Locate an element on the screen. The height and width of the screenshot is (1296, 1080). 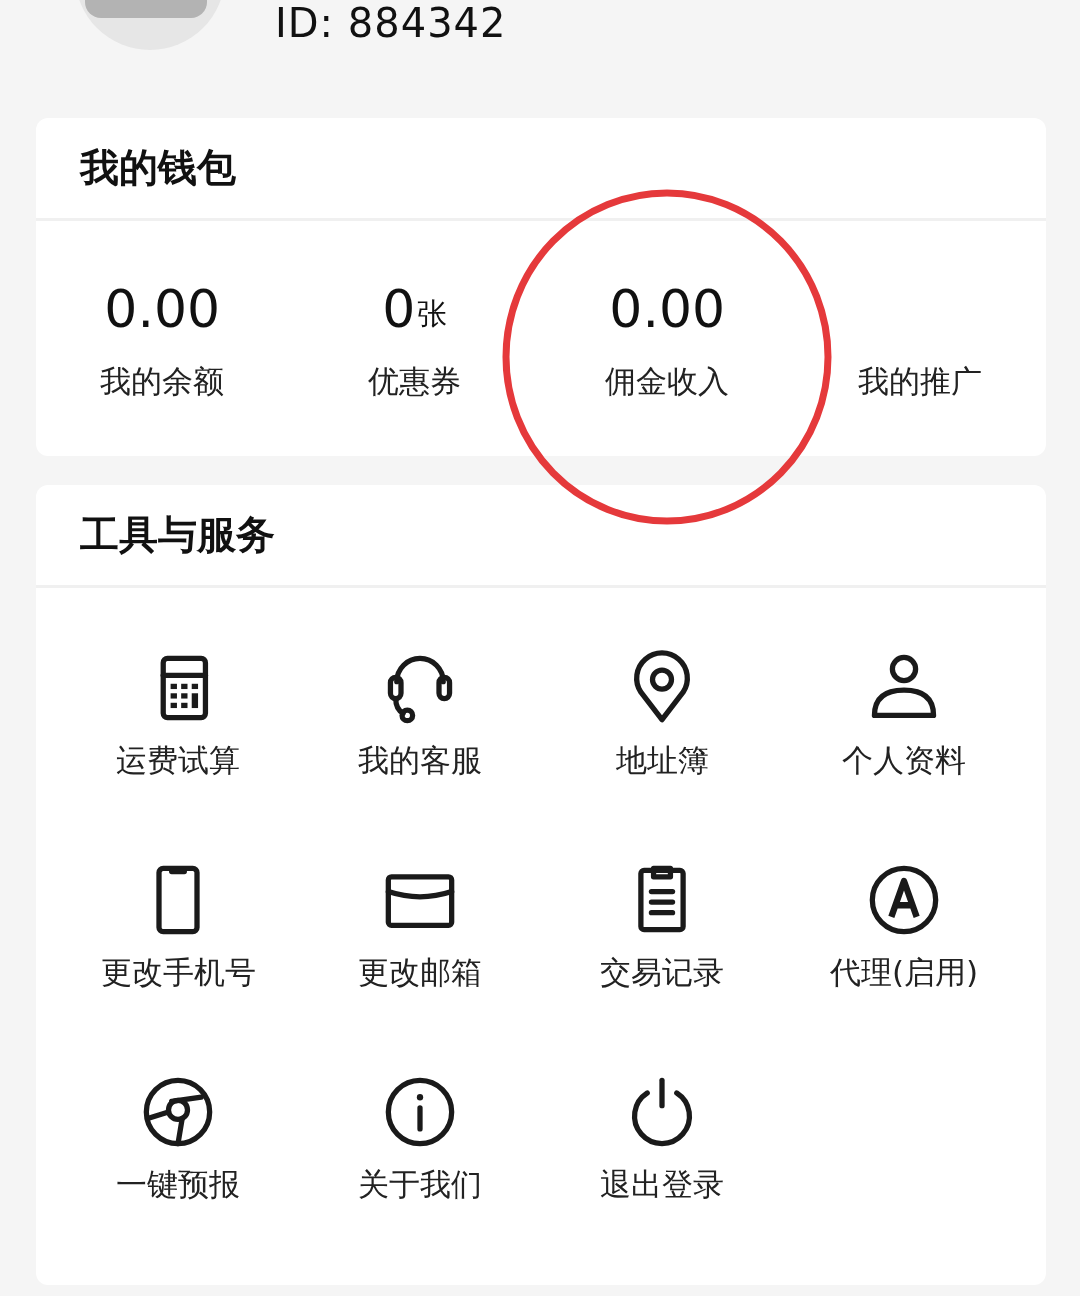
tool-label: 一键预报 is located at coordinates (178, 1185).